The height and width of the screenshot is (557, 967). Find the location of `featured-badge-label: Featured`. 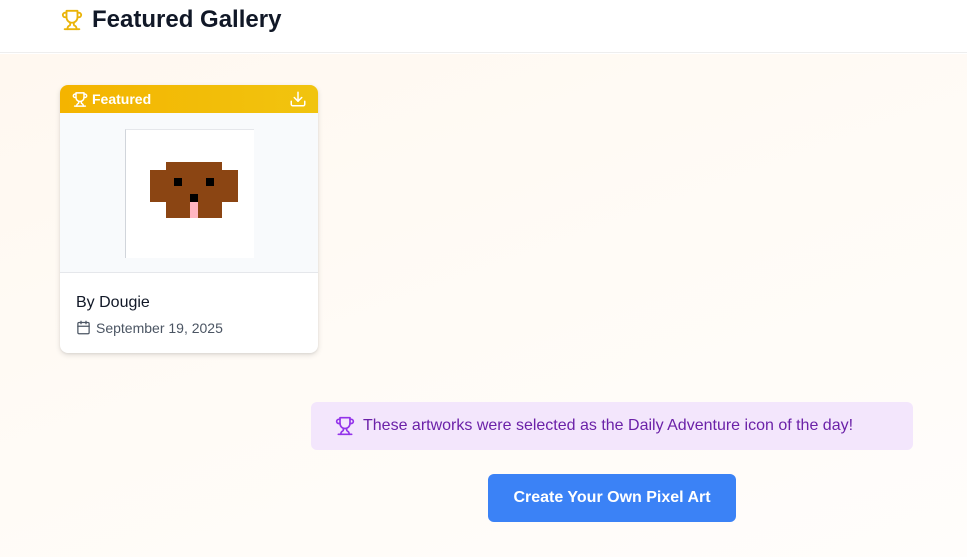

featured-badge-label: Featured is located at coordinates (122, 99).